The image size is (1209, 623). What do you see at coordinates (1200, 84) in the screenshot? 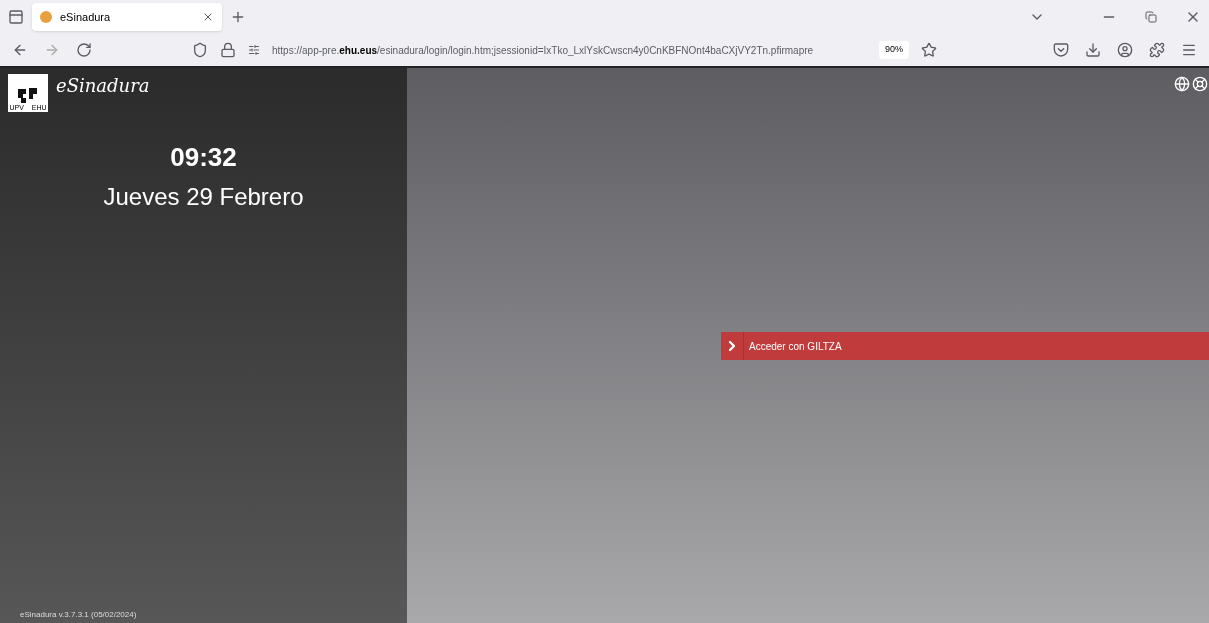
I see `help-icon` at bounding box center [1200, 84].